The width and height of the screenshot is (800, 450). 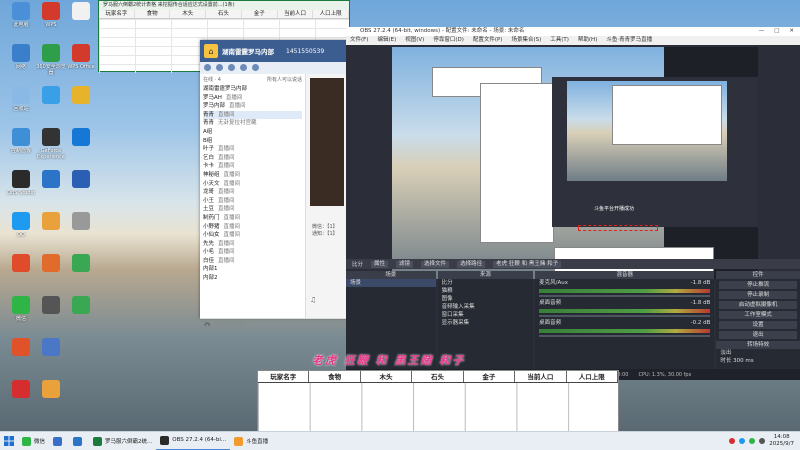 I want to click on source-item: 显示器采集, so click(x=486, y=323).